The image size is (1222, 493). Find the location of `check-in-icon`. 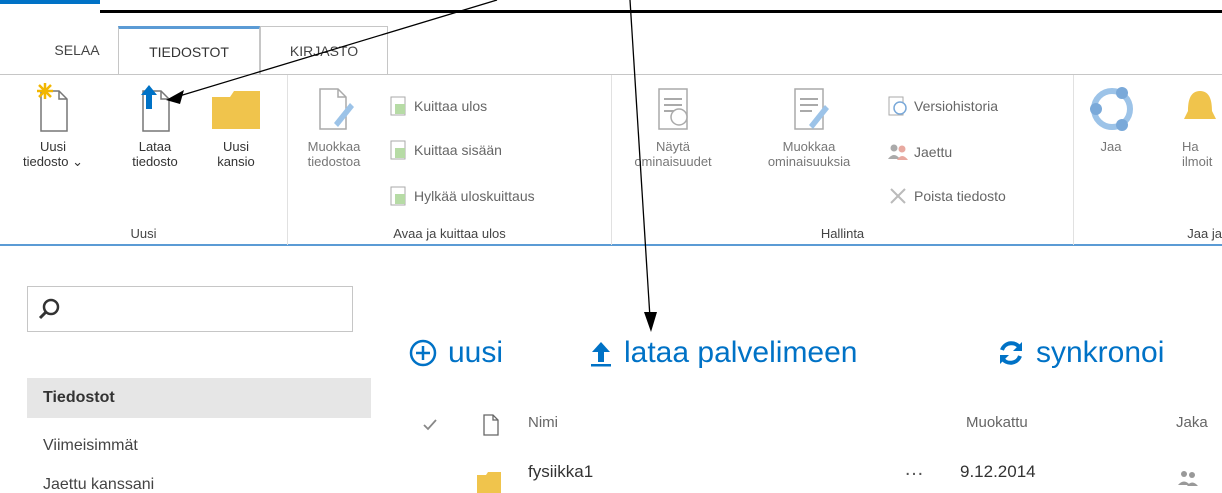

check-in-icon is located at coordinates (398, 150).